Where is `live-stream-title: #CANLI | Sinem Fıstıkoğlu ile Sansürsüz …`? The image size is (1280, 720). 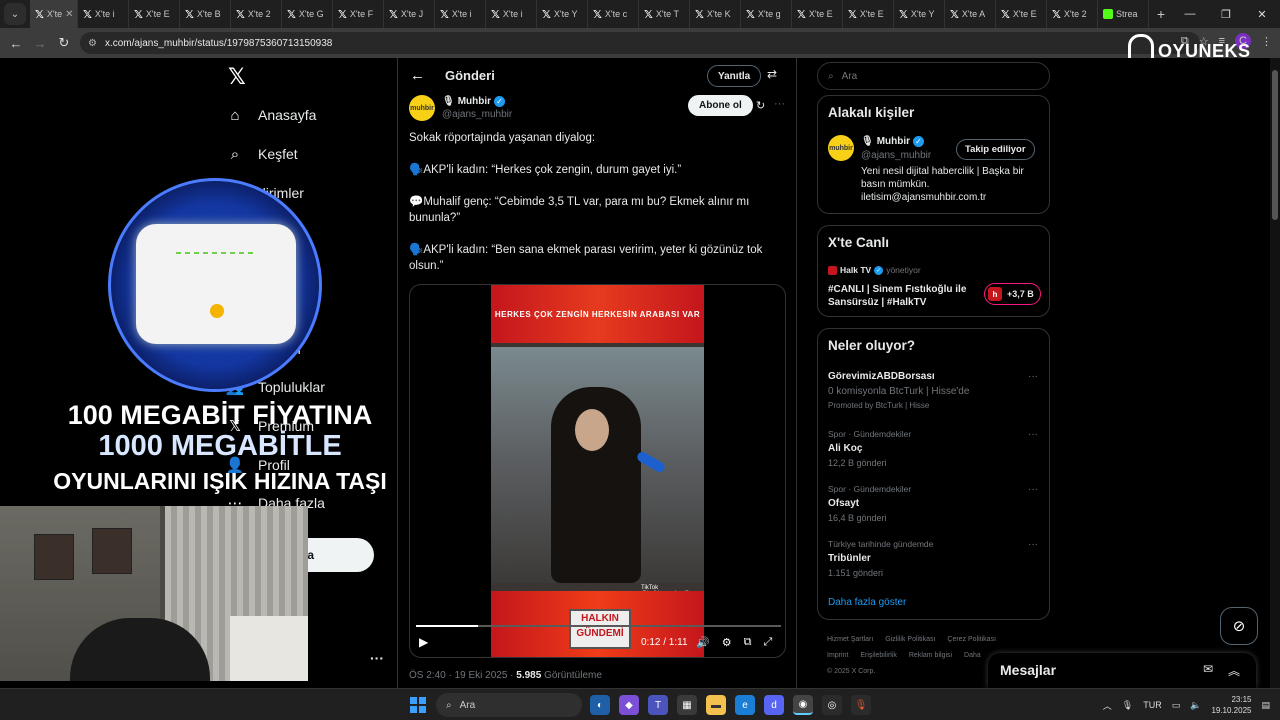
live-stream-title: #CANLI | Sinem Fıstıkoğlu ile Sansürsüz … is located at coordinates (903, 296).